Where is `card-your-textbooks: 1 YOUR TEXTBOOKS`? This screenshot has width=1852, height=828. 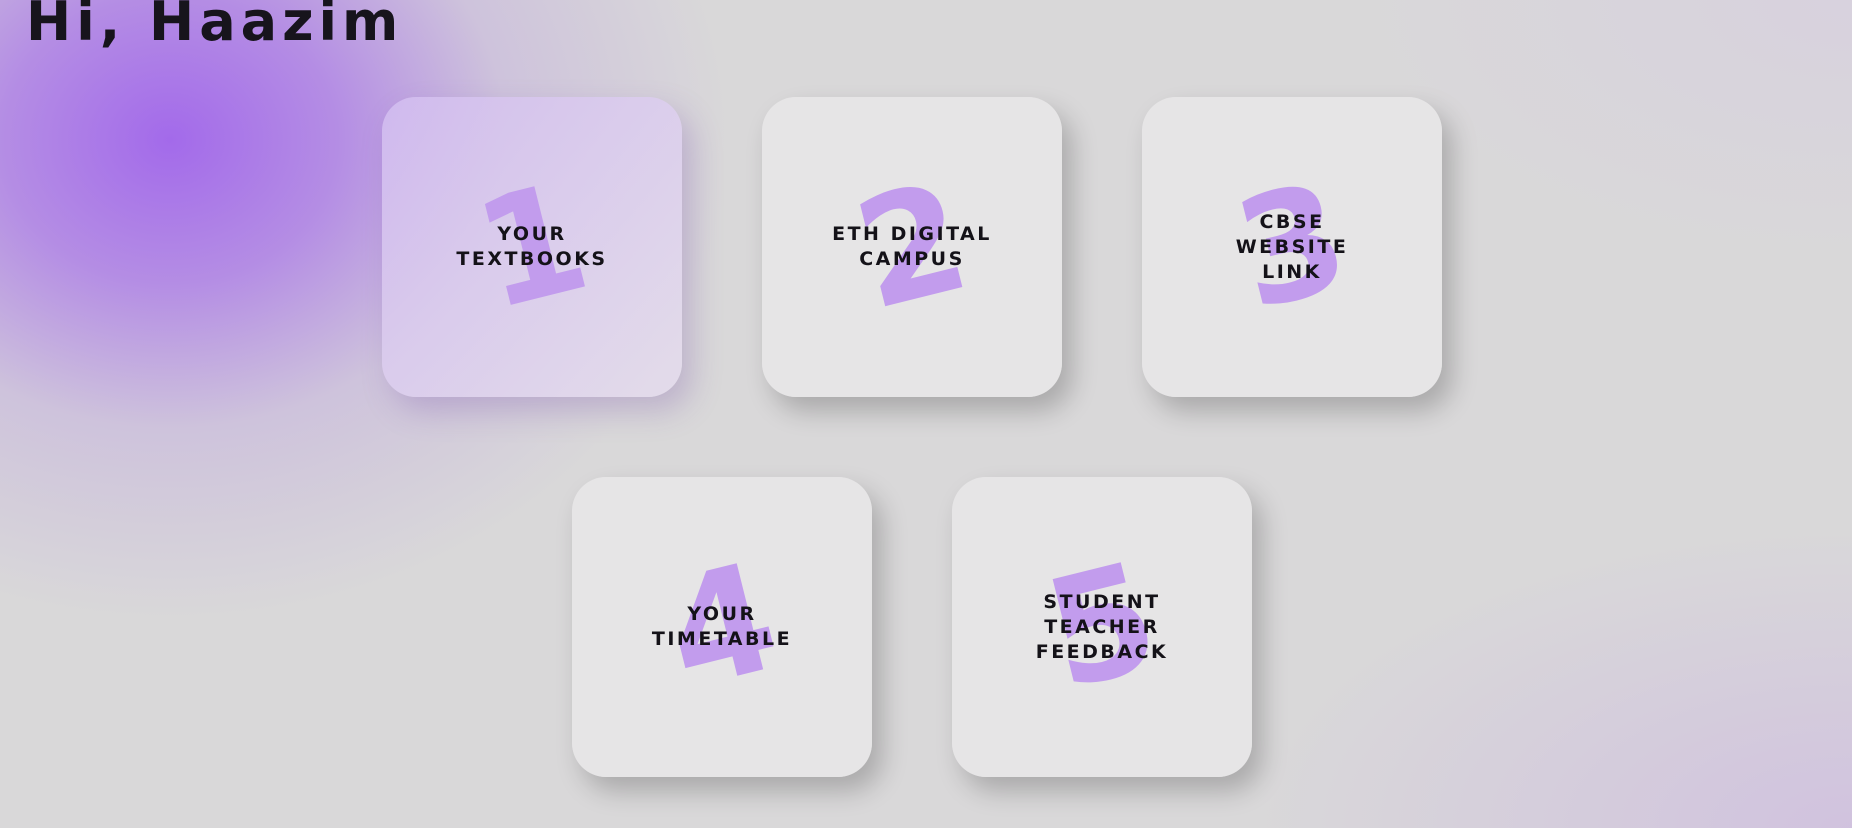 card-your-textbooks: 1 YOUR TEXTBOOKS is located at coordinates (532, 247).